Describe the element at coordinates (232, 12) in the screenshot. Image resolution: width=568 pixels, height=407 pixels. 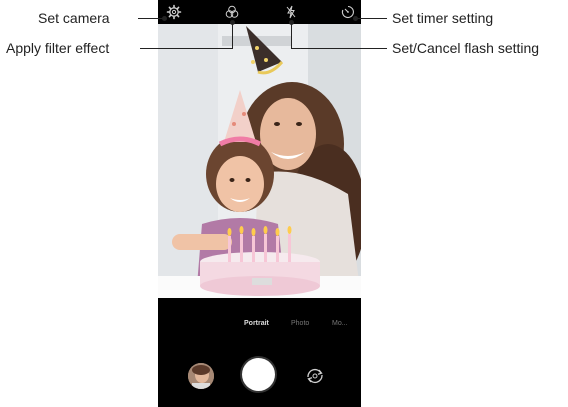
I see `filter-icon` at that location.